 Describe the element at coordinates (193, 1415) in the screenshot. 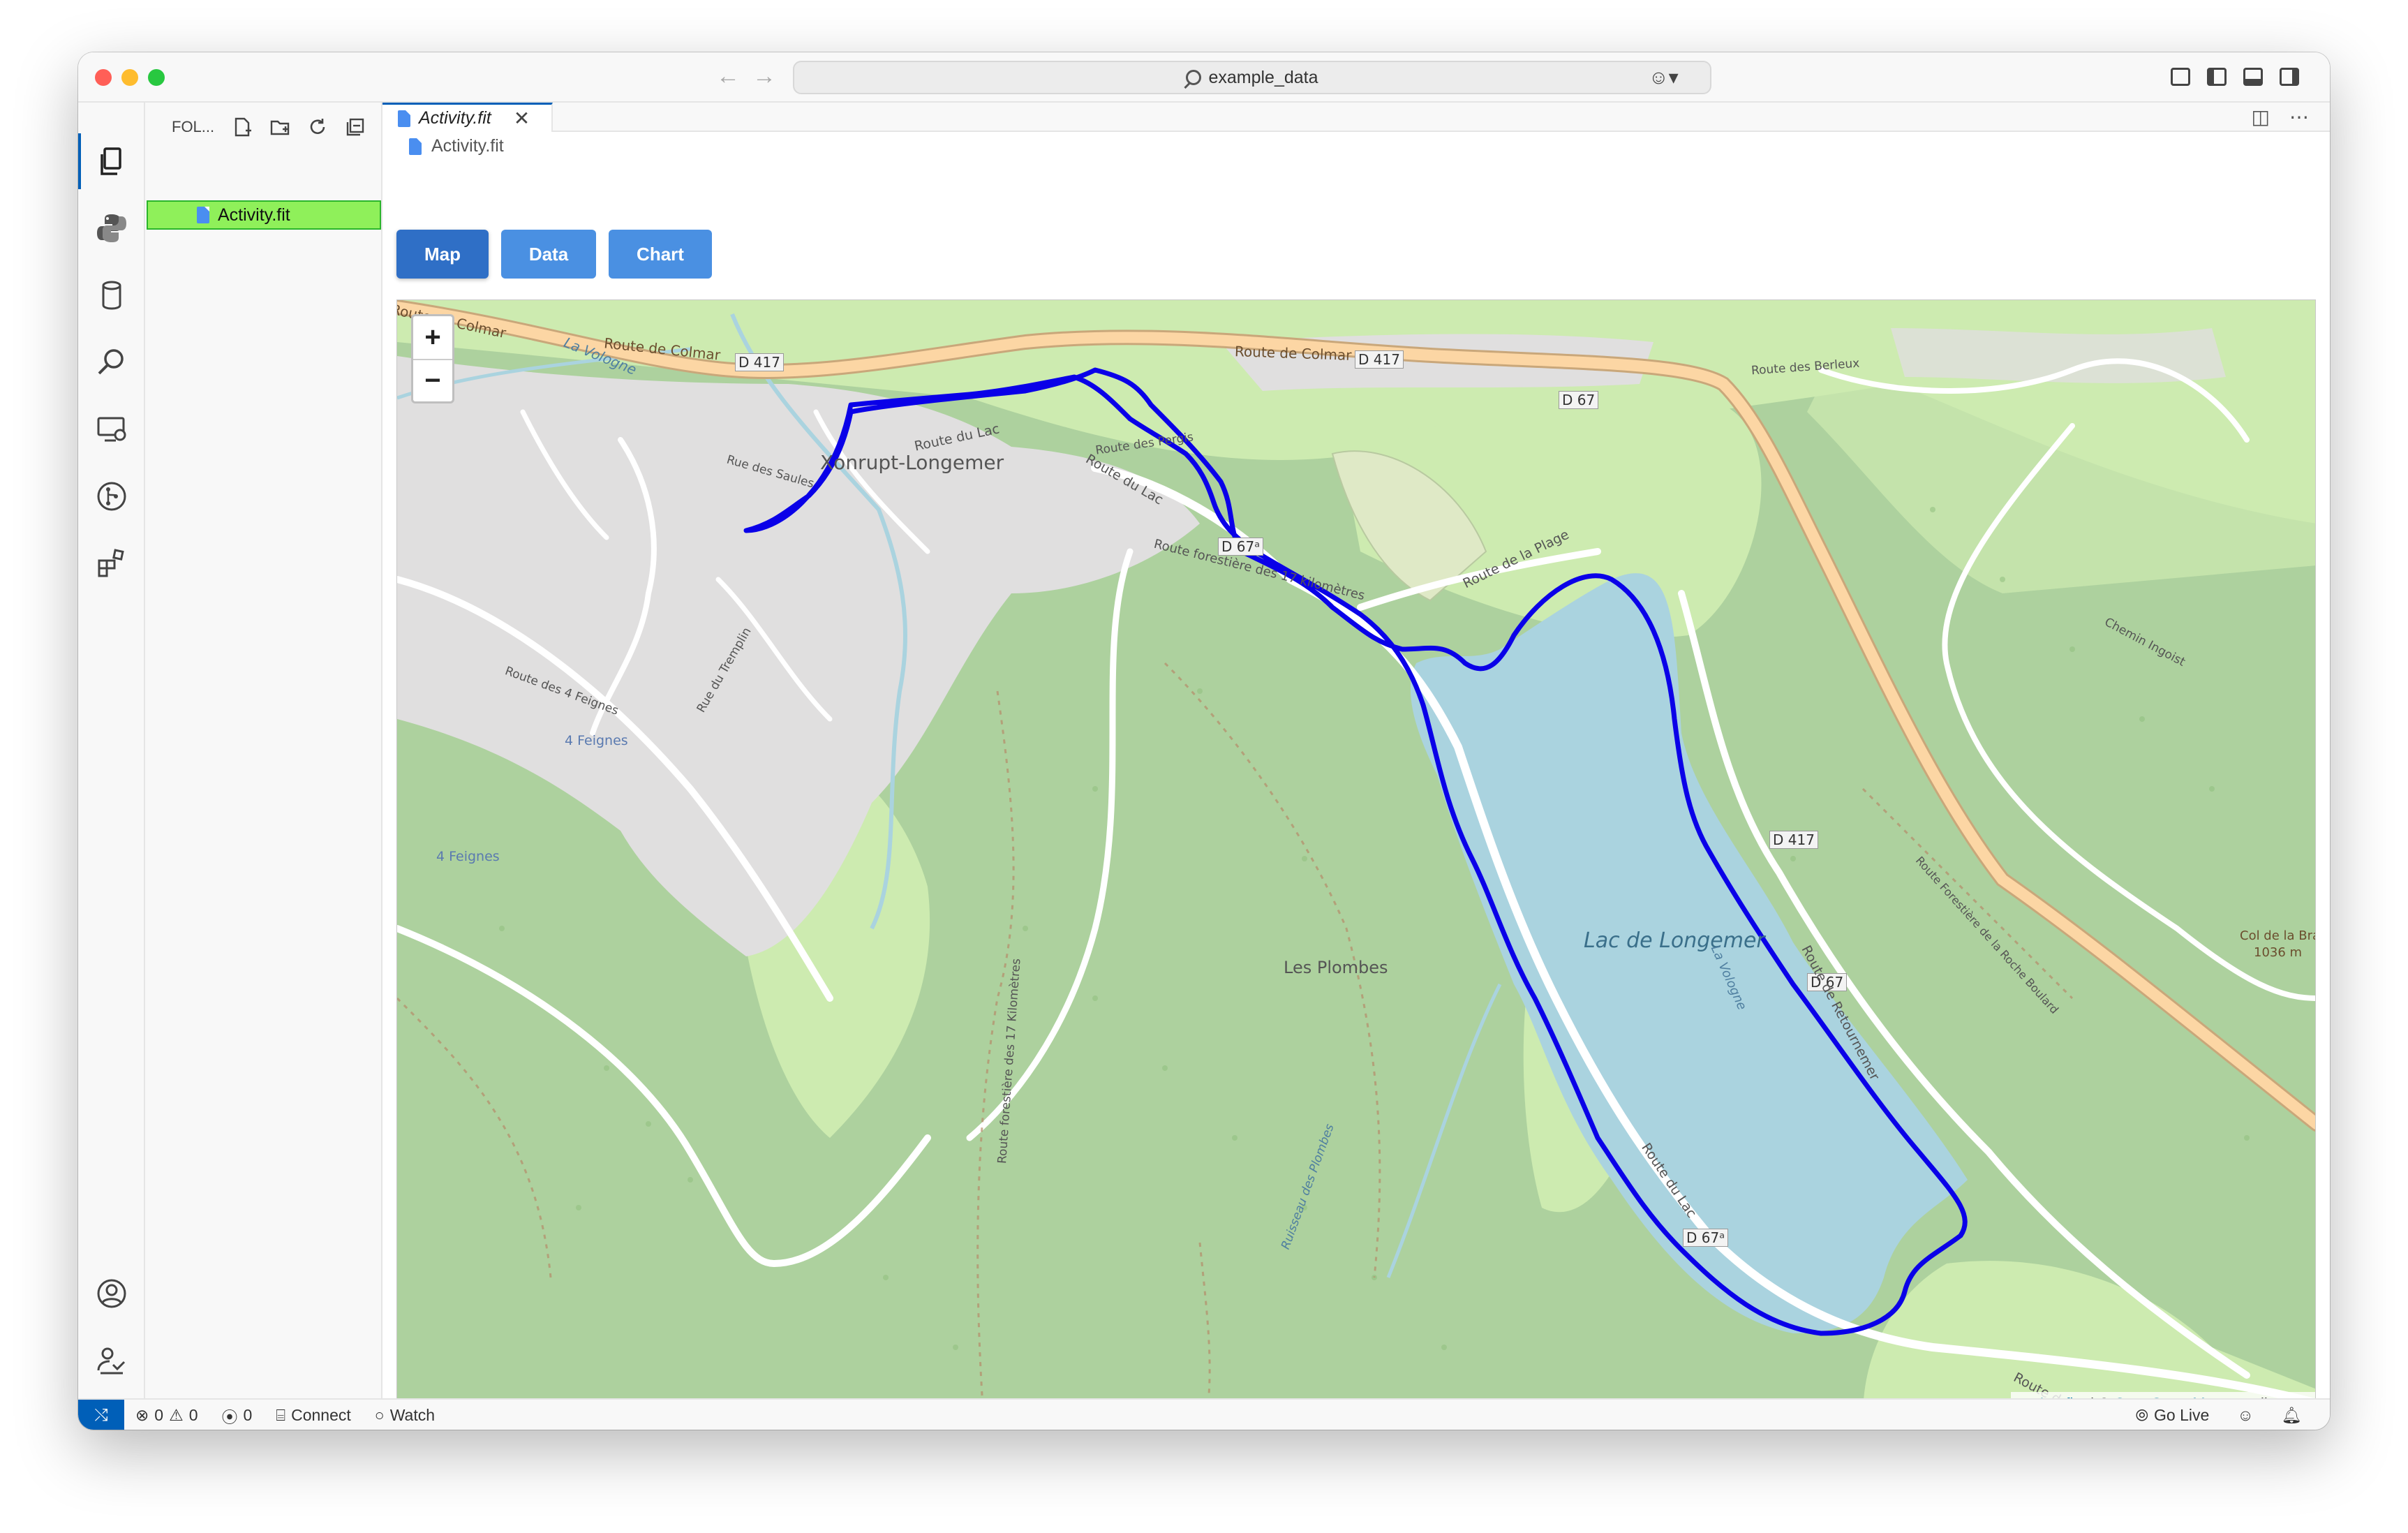

I see `warning-count: 0` at that location.